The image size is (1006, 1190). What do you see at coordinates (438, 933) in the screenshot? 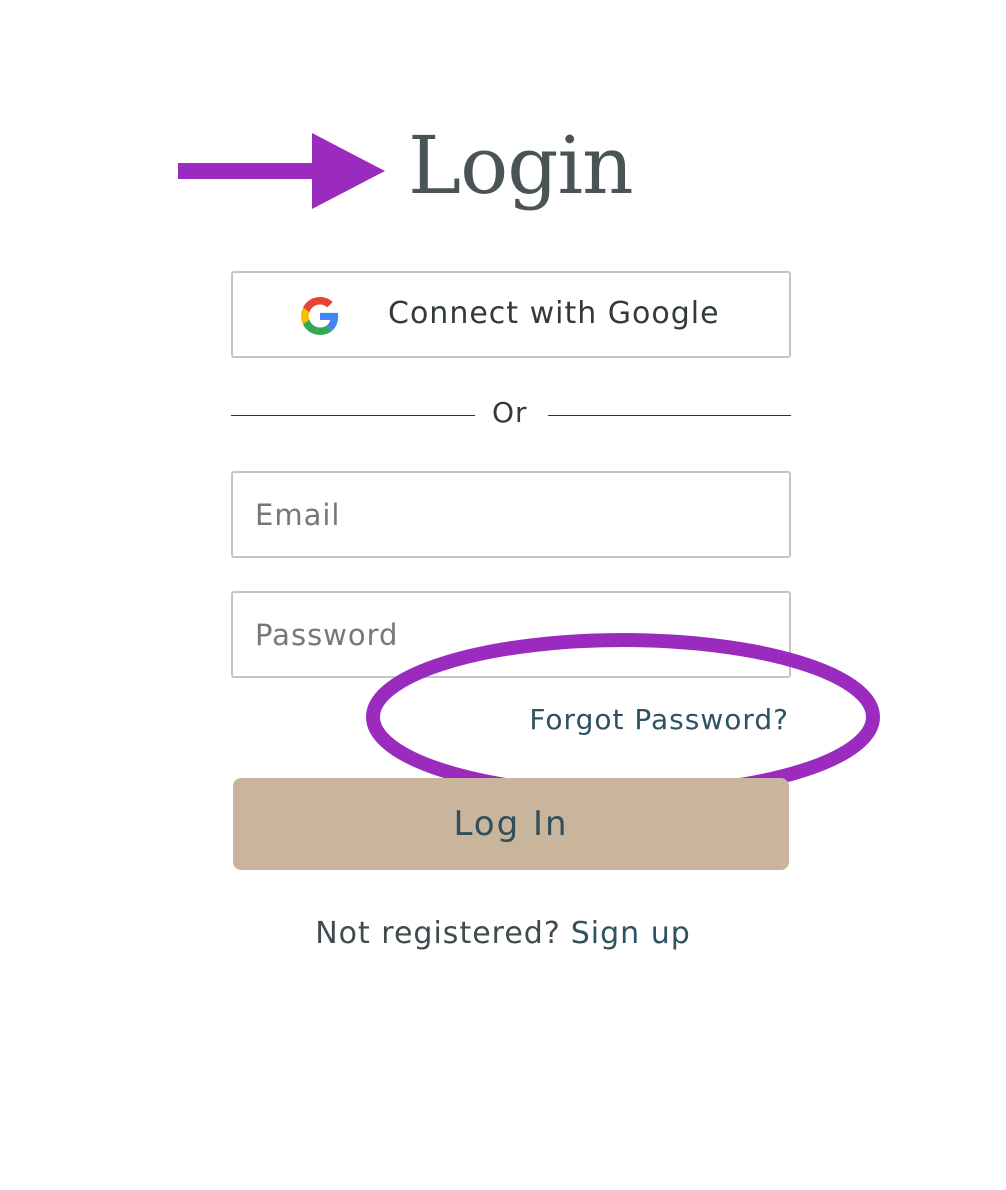
I see `signup-prompt: Not registered?` at bounding box center [438, 933].